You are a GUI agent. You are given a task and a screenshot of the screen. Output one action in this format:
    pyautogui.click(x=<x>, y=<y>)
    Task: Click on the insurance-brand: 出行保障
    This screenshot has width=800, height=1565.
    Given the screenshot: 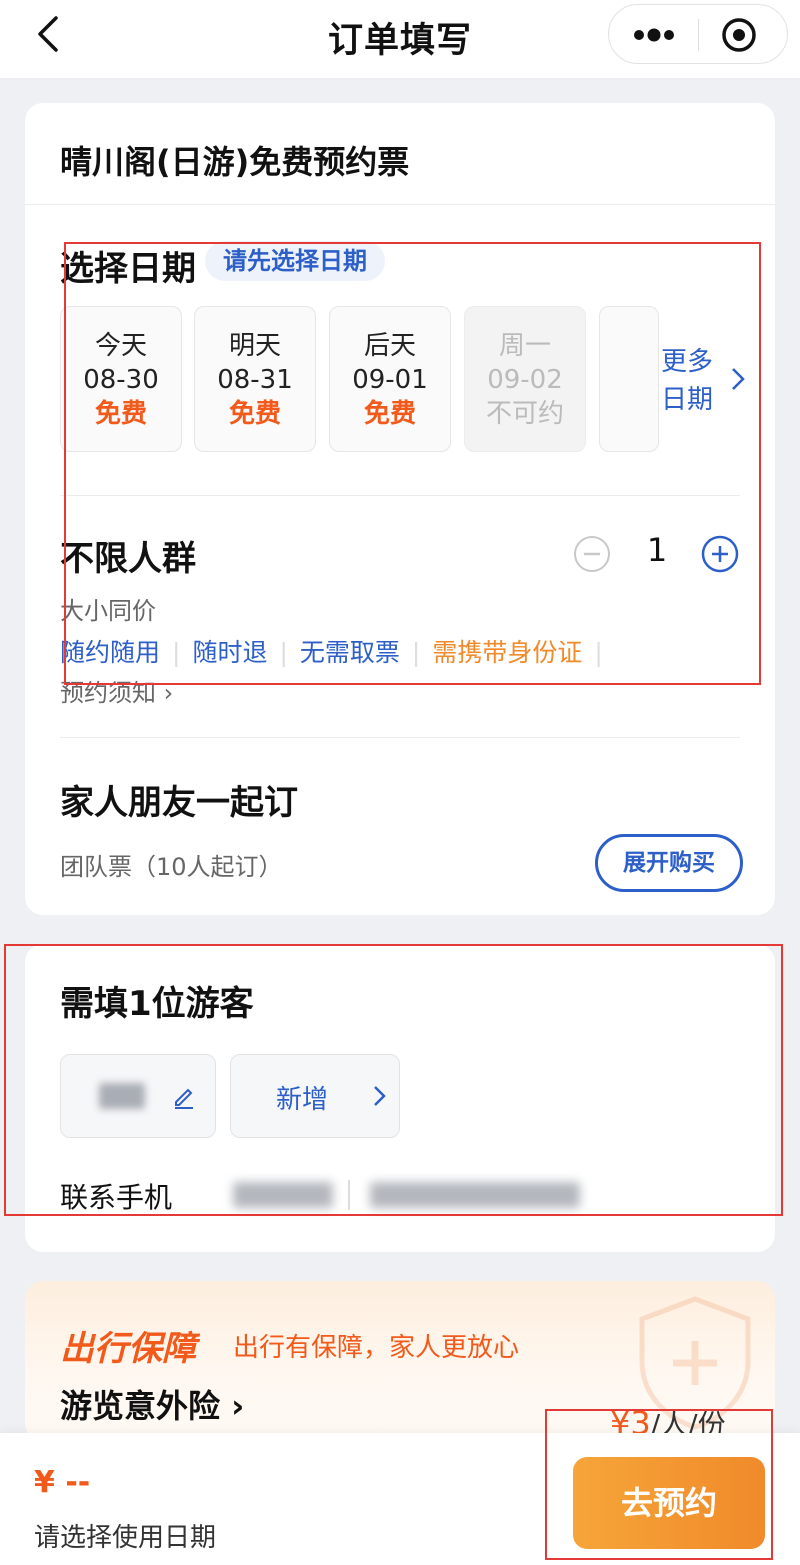 What is the action you would take?
    pyautogui.click(x=128, y=1349)
    